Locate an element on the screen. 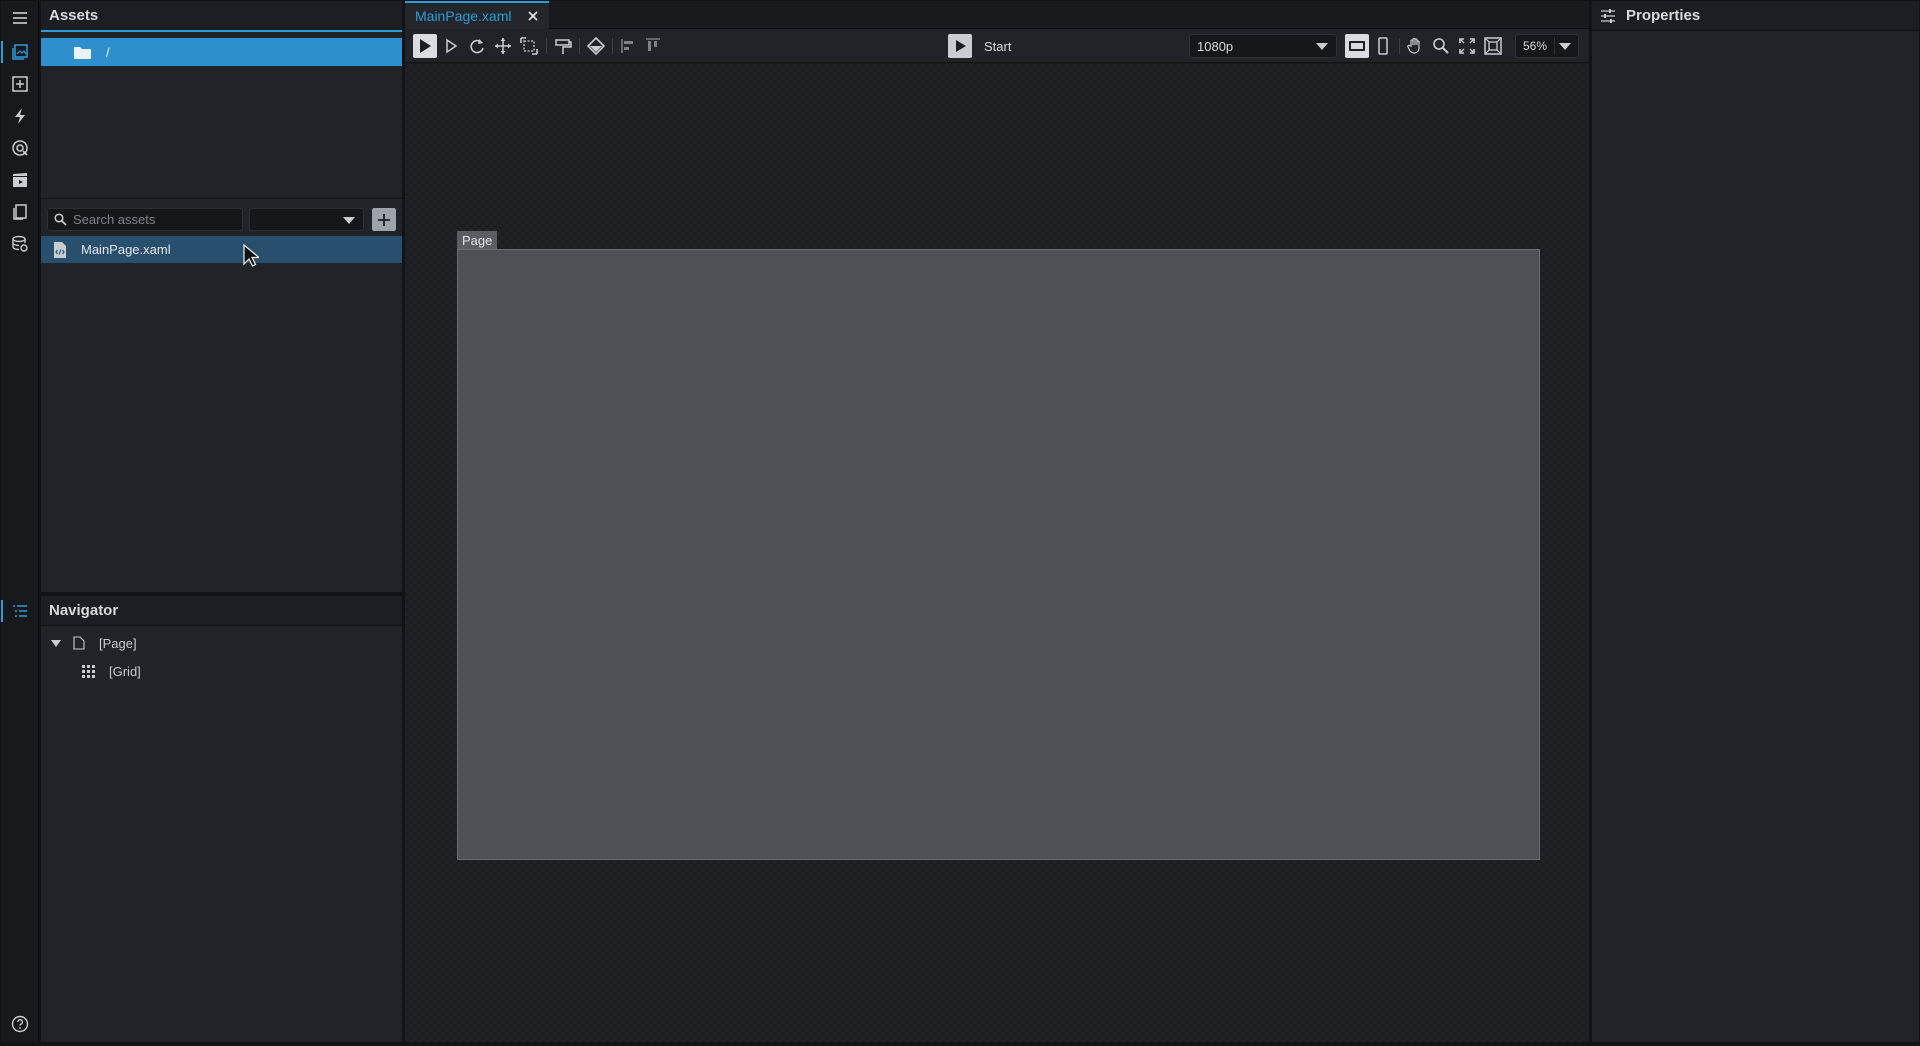  zoom-level-value: 56% is located at coordinates (1535, 46).